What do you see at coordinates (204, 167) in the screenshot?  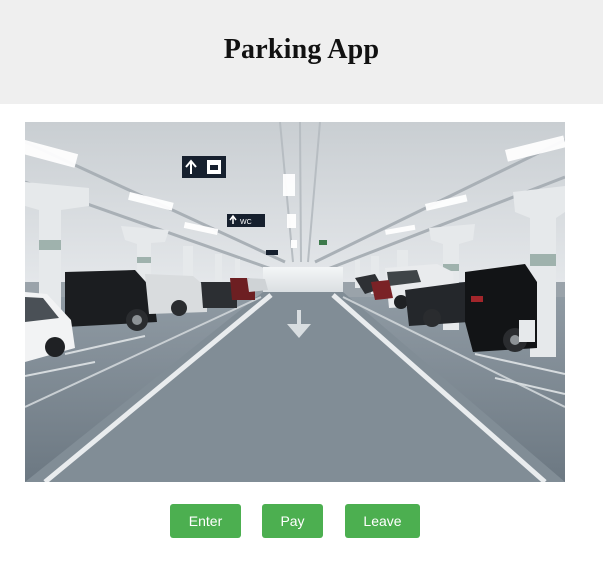 I see `arrow-sign-icon` at bounding box center [204, 167].